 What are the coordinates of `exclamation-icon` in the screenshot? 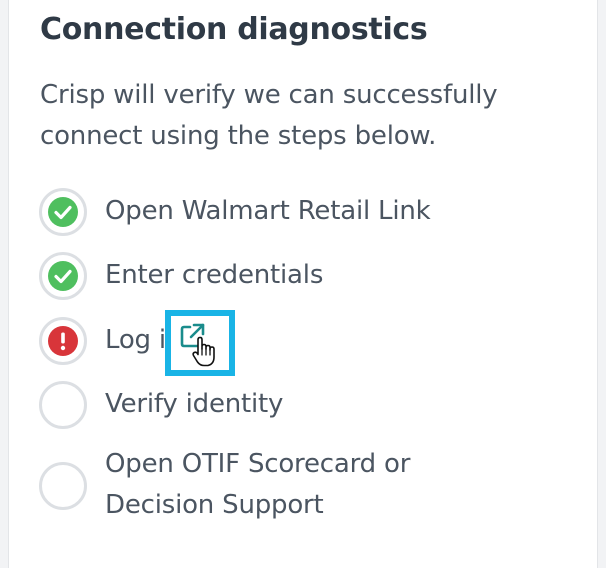 It's located at (63, 341).